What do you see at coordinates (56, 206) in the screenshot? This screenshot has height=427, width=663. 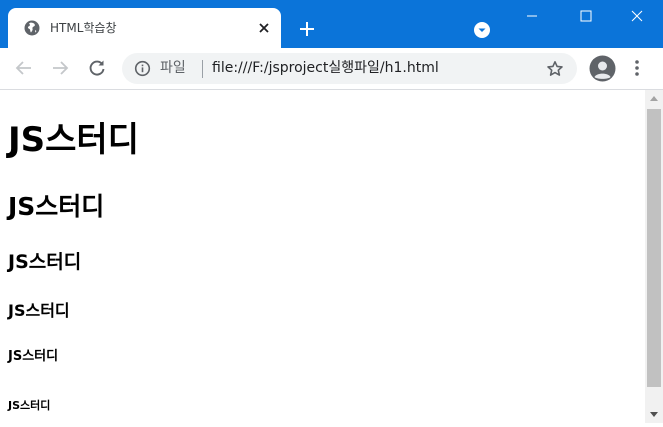 I see `heading-h2: JS스터디` at bounding box center [56, 206].